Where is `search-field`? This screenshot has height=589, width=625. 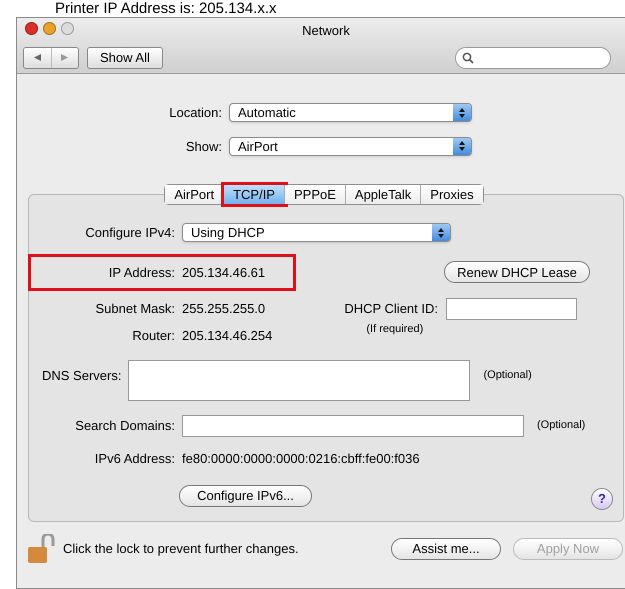
search-field is located at coordinates (533, 57).